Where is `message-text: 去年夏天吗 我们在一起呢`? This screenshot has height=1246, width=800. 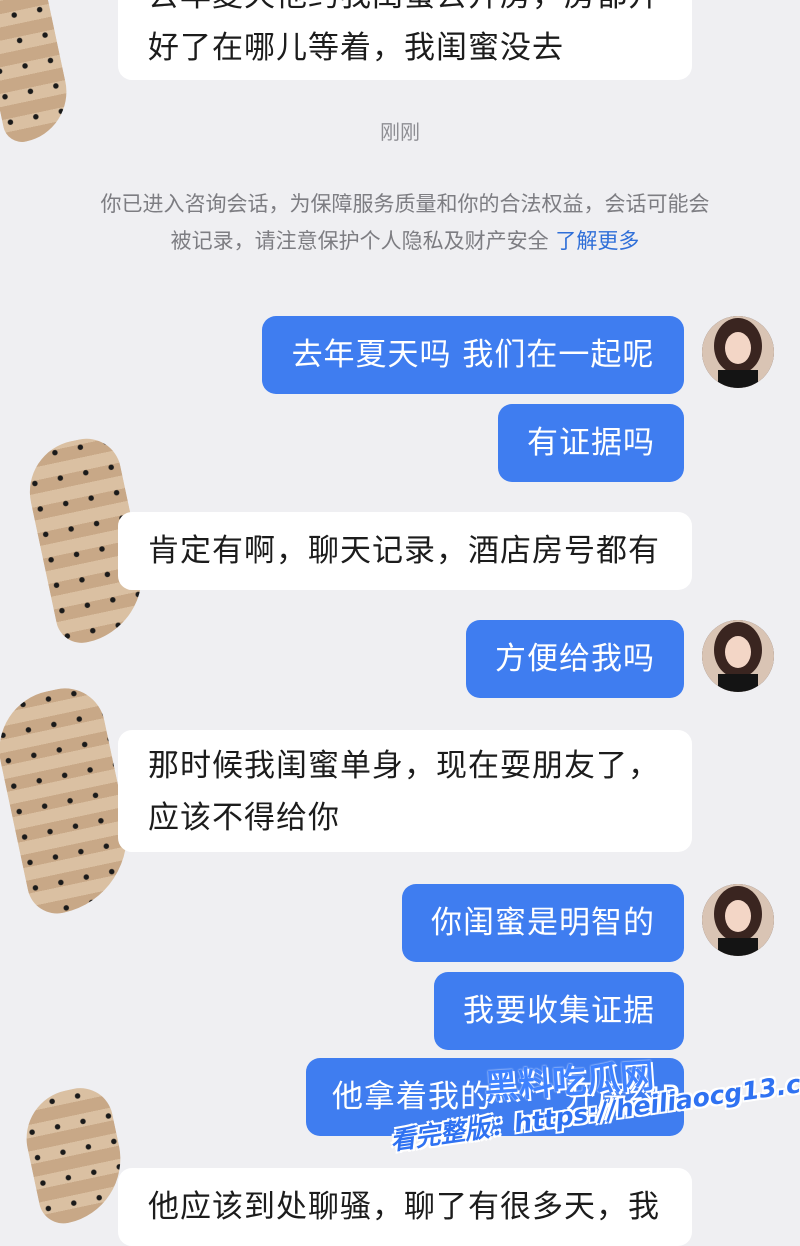 message-text: 去年夏天吗 我们在一起呢 is located at coordinates (473, 355).